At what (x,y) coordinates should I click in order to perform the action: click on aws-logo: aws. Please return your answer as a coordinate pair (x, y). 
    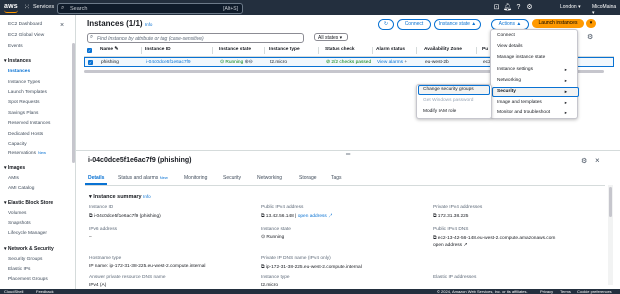
    Looking at the image, I should click on (11, 6).